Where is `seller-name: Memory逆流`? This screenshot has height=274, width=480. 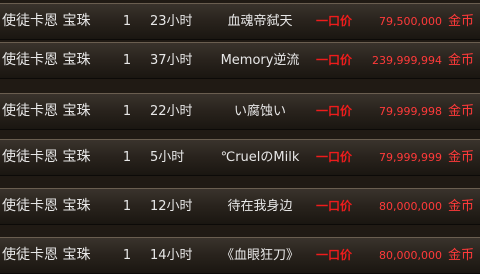
seller-name: Memory逆流 is located at coordinates (260, 60).